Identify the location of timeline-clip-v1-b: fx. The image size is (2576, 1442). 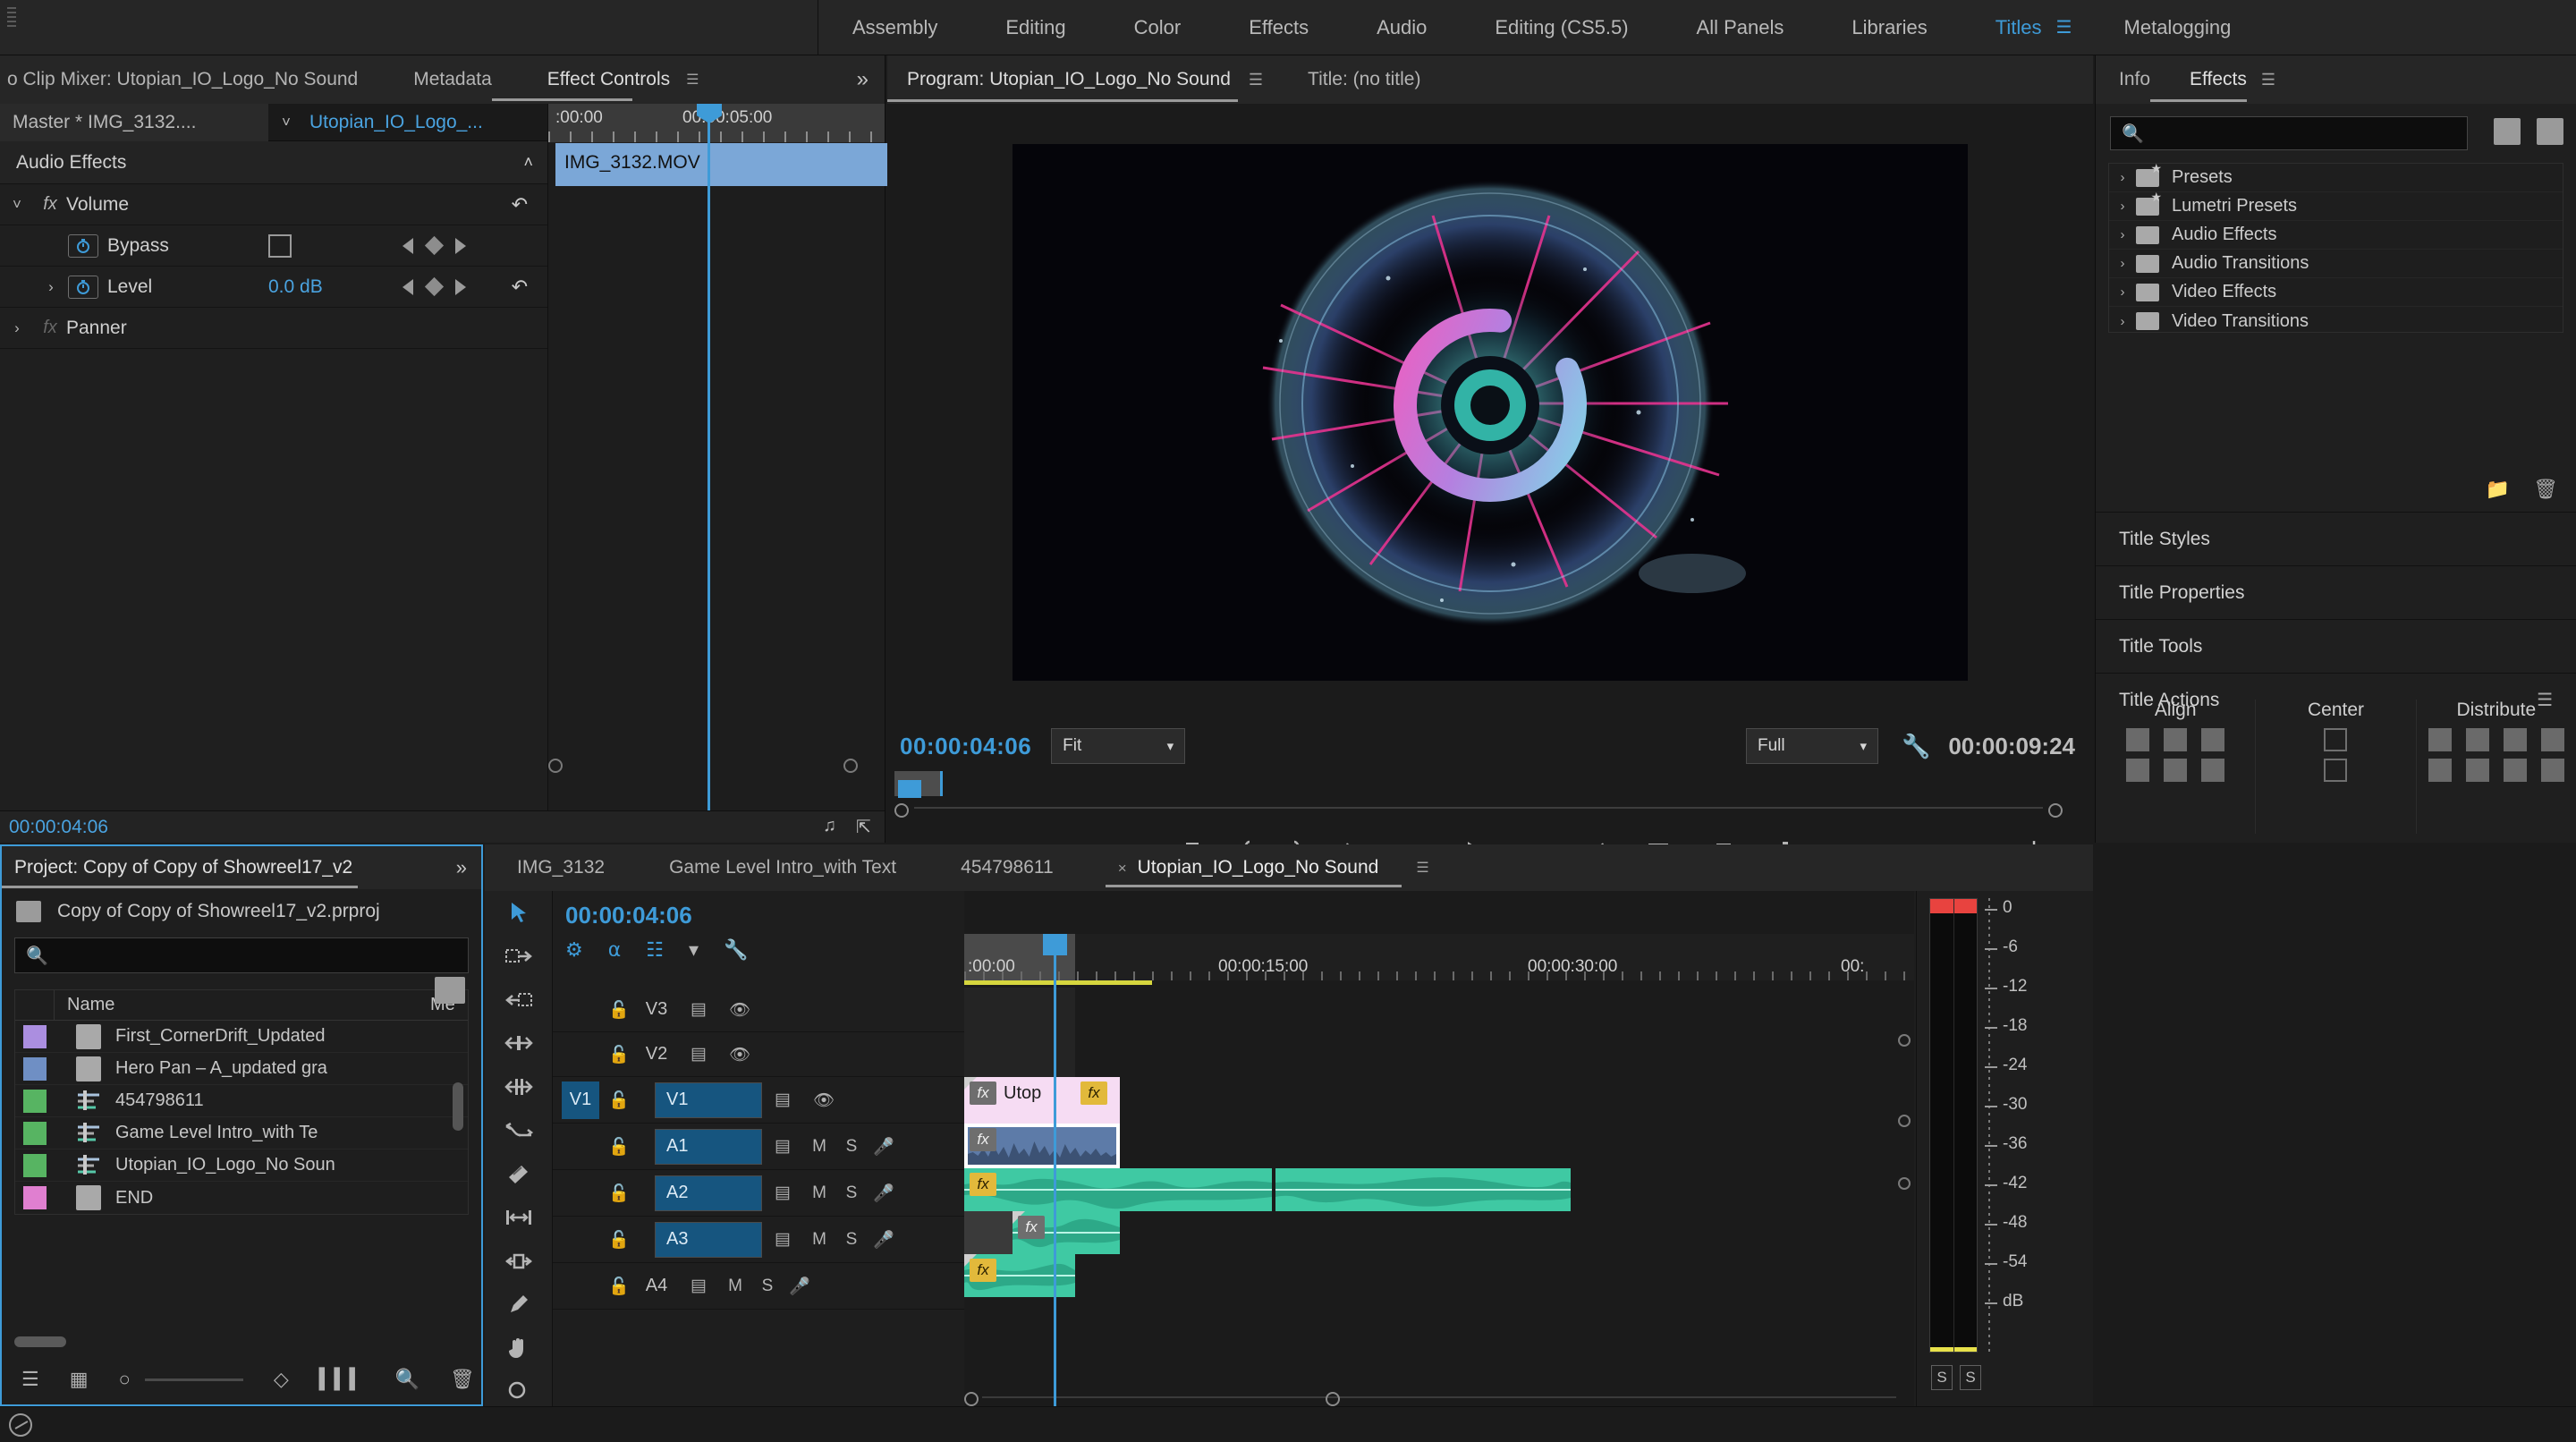
(1097, 1100).